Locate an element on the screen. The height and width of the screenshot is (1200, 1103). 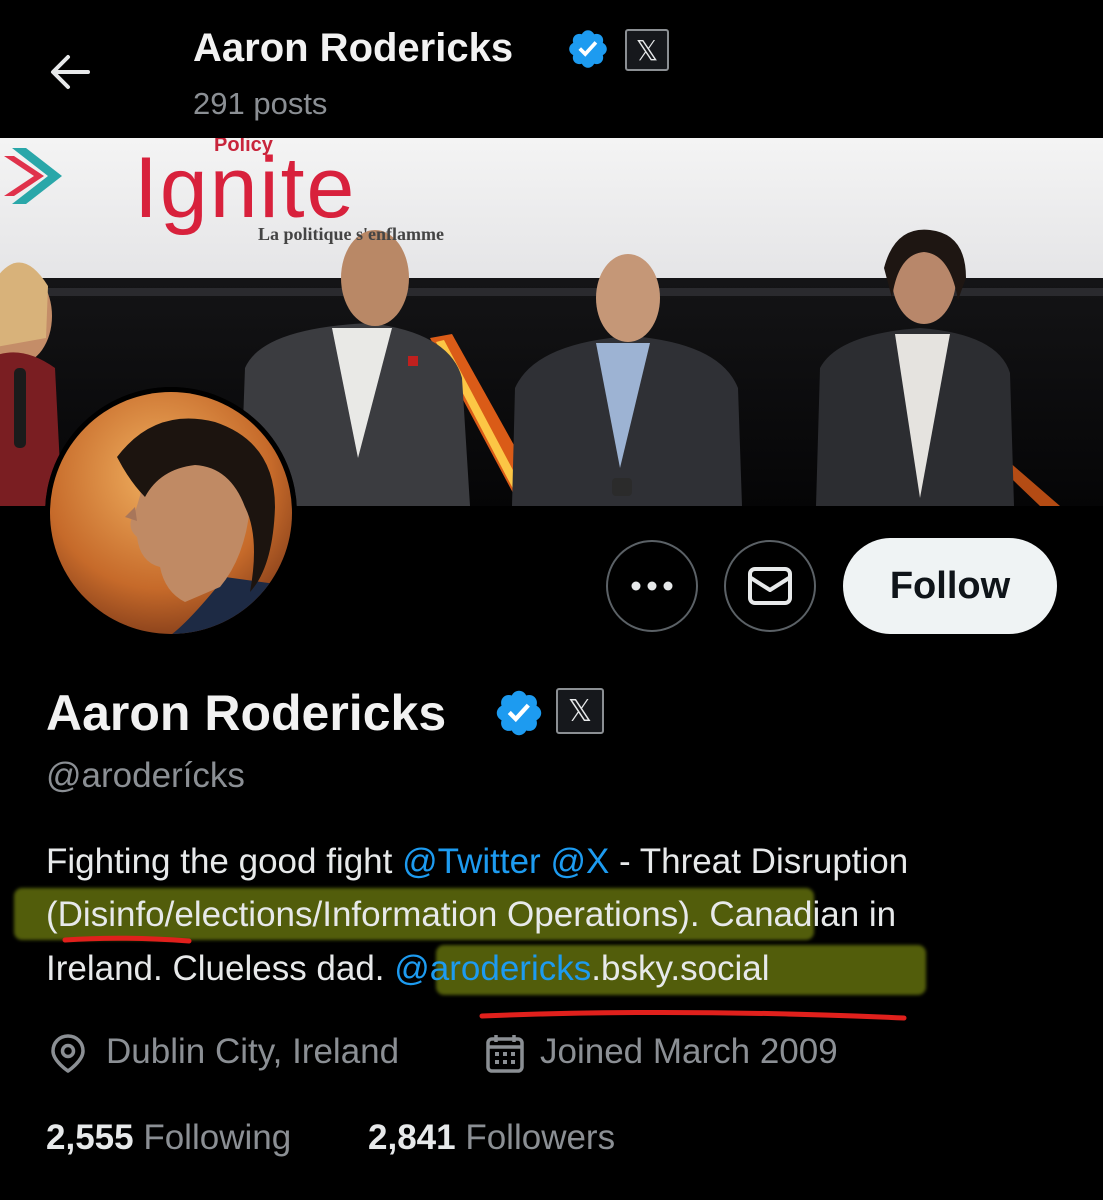
followers-count: 2,841 is located at coordinates (412, 1137).